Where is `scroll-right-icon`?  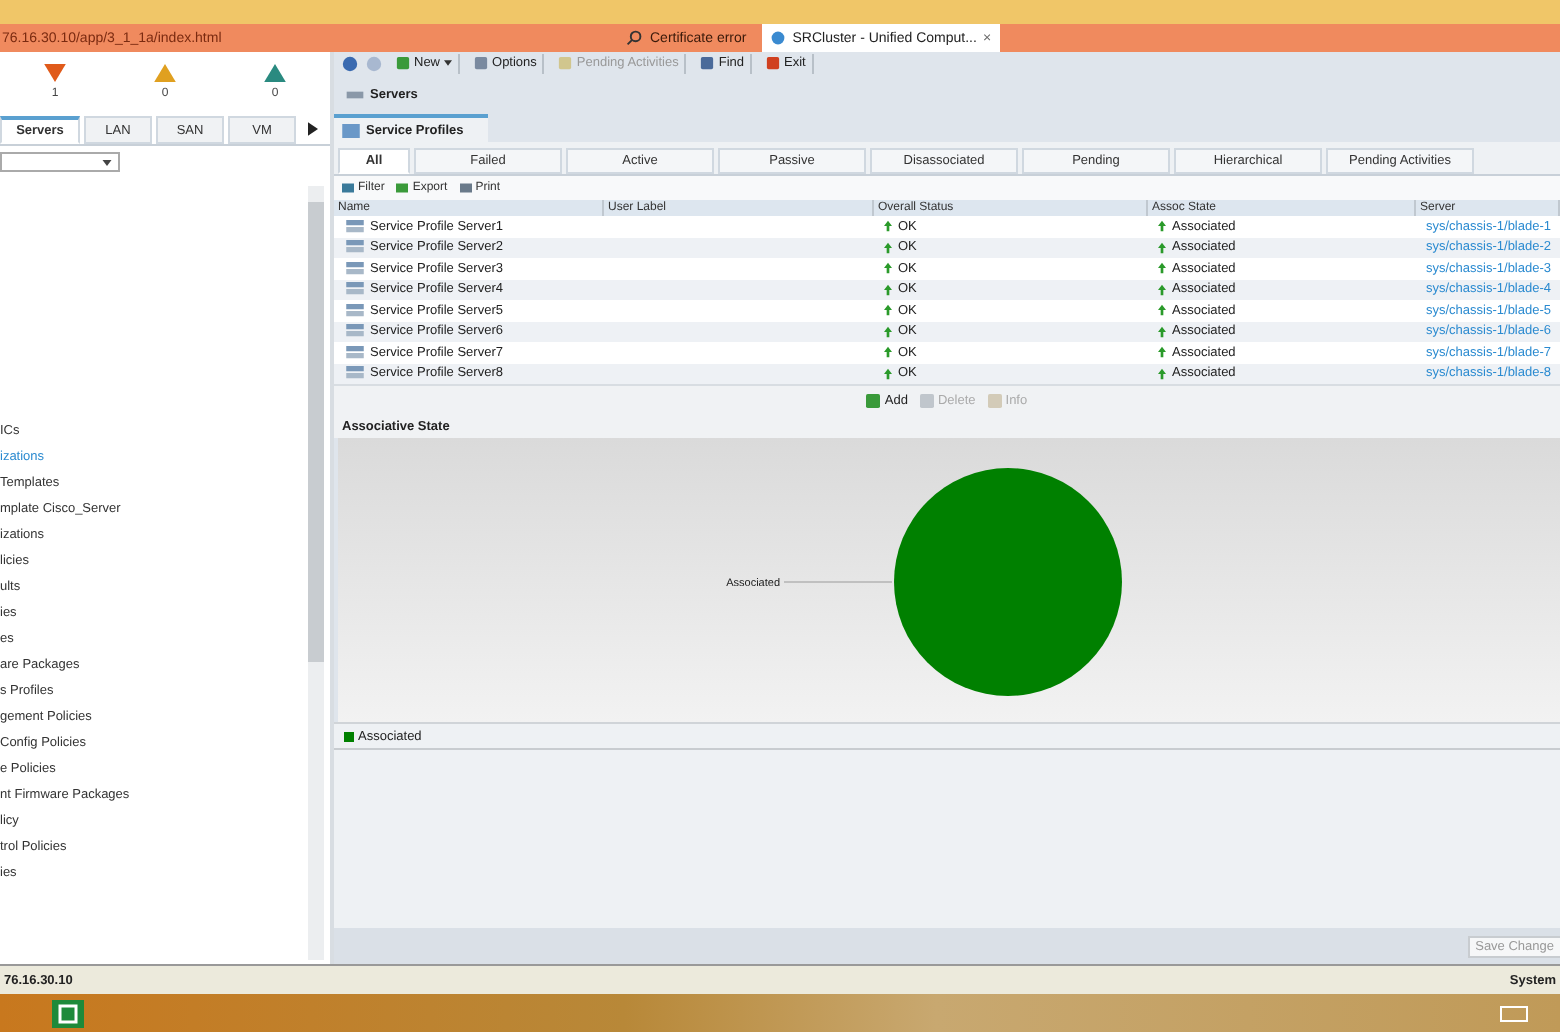 scroll-right-icon is located at coordinates (313, 129).